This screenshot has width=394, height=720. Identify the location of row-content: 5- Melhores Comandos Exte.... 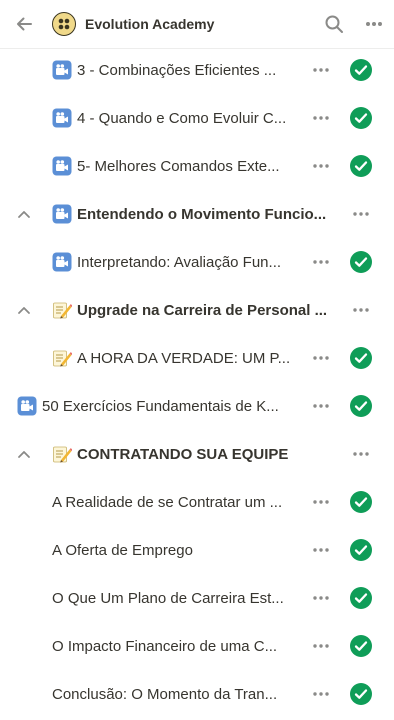
(174, 166).